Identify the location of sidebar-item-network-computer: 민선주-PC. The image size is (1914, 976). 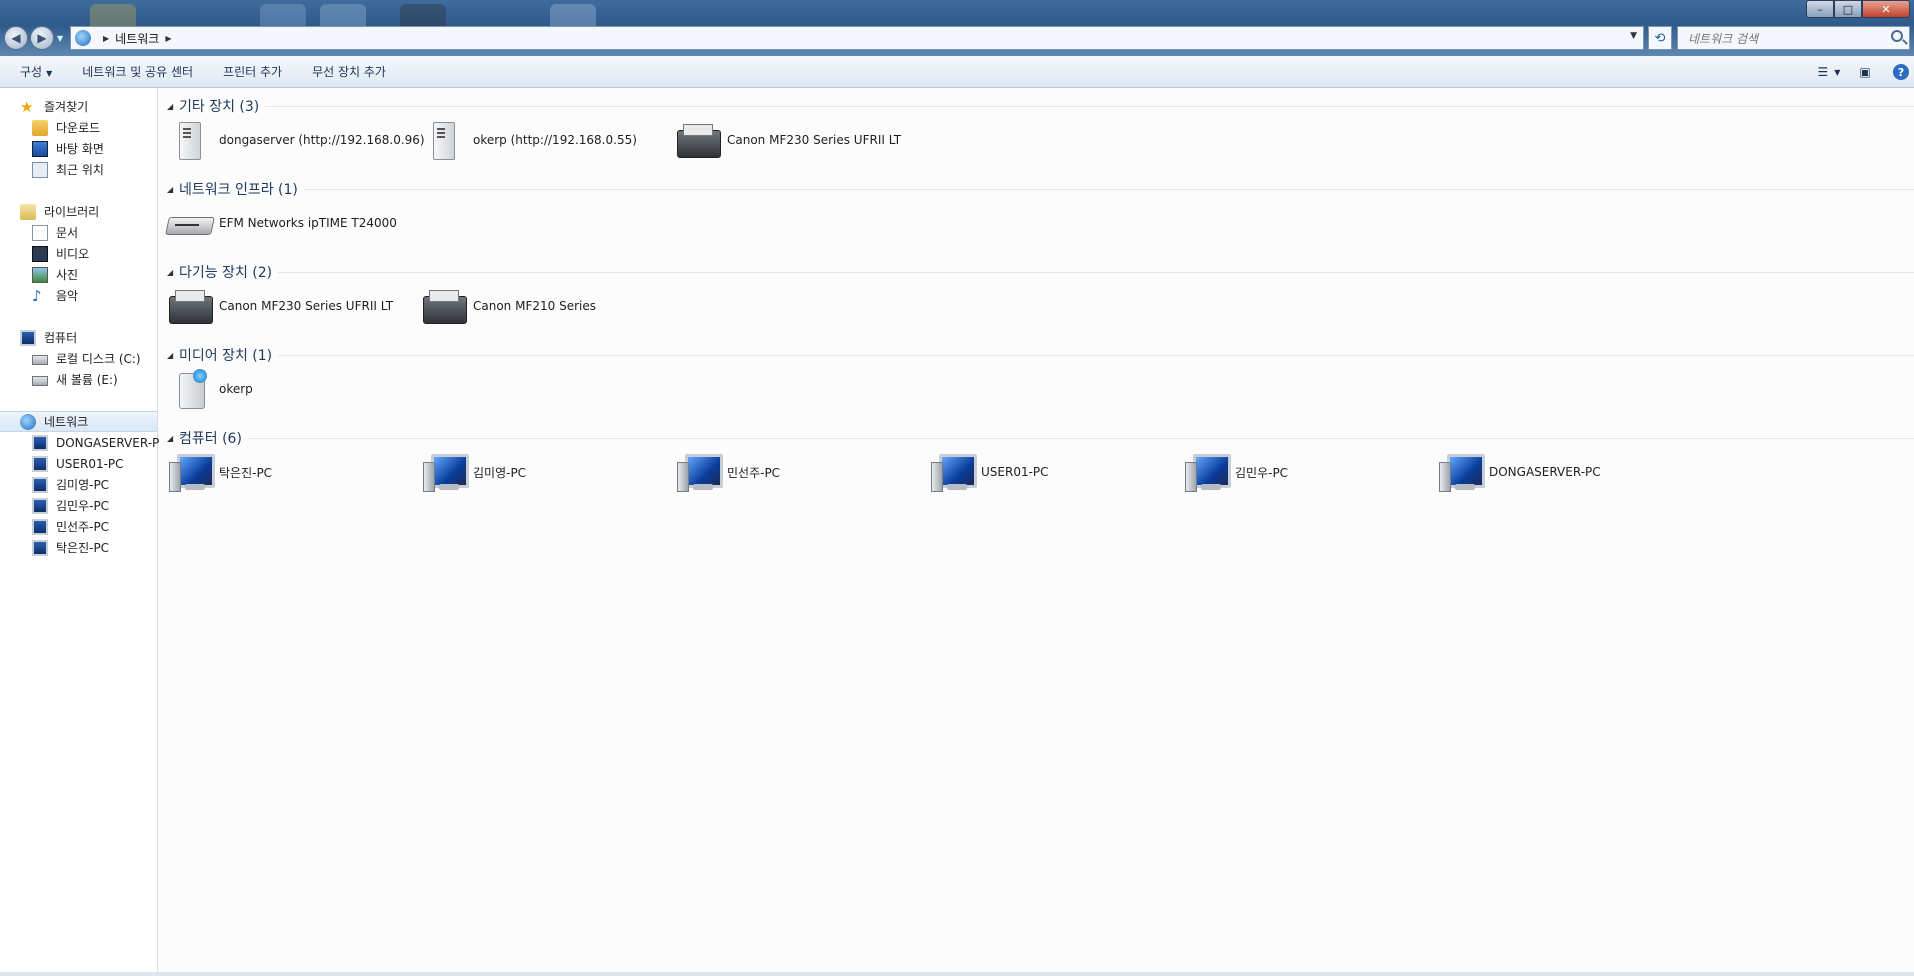
(78, 526).